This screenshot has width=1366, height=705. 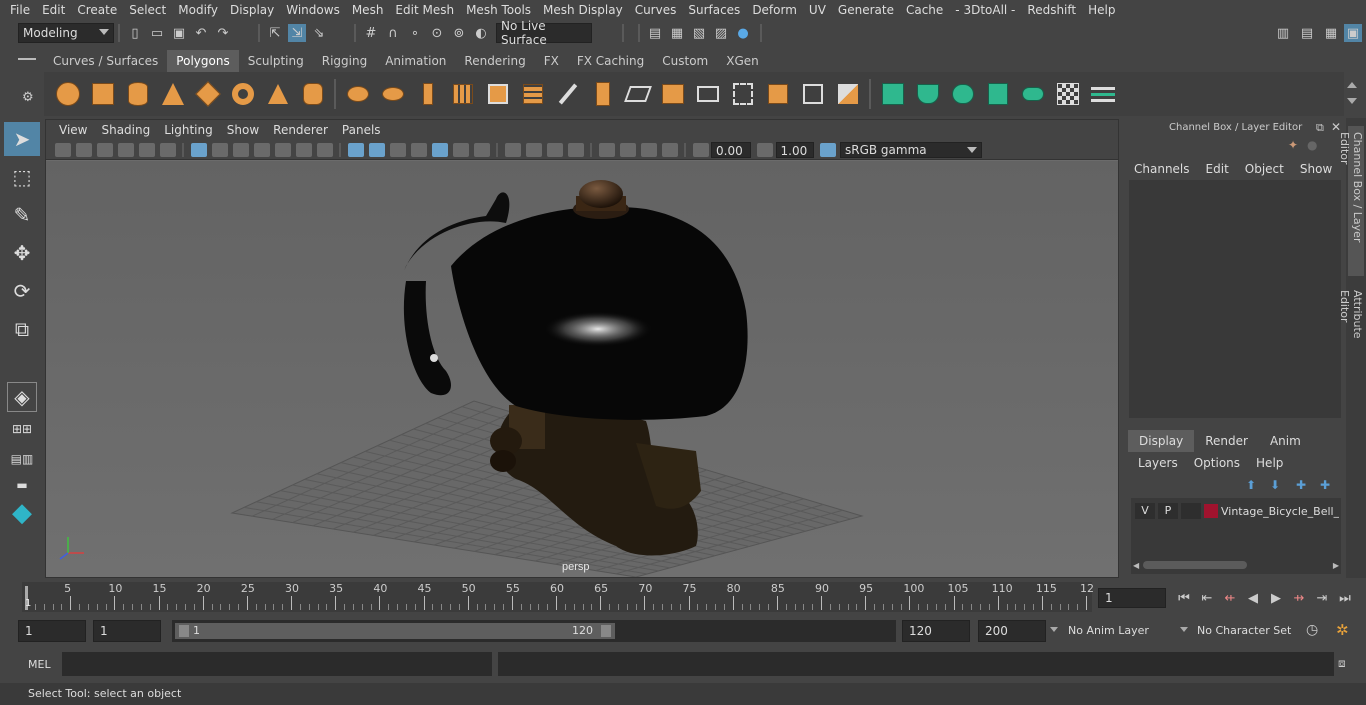 I want to click on shelf-tab-curves-surfaces: Curves / Surfaces, so click(x=105, y=61).